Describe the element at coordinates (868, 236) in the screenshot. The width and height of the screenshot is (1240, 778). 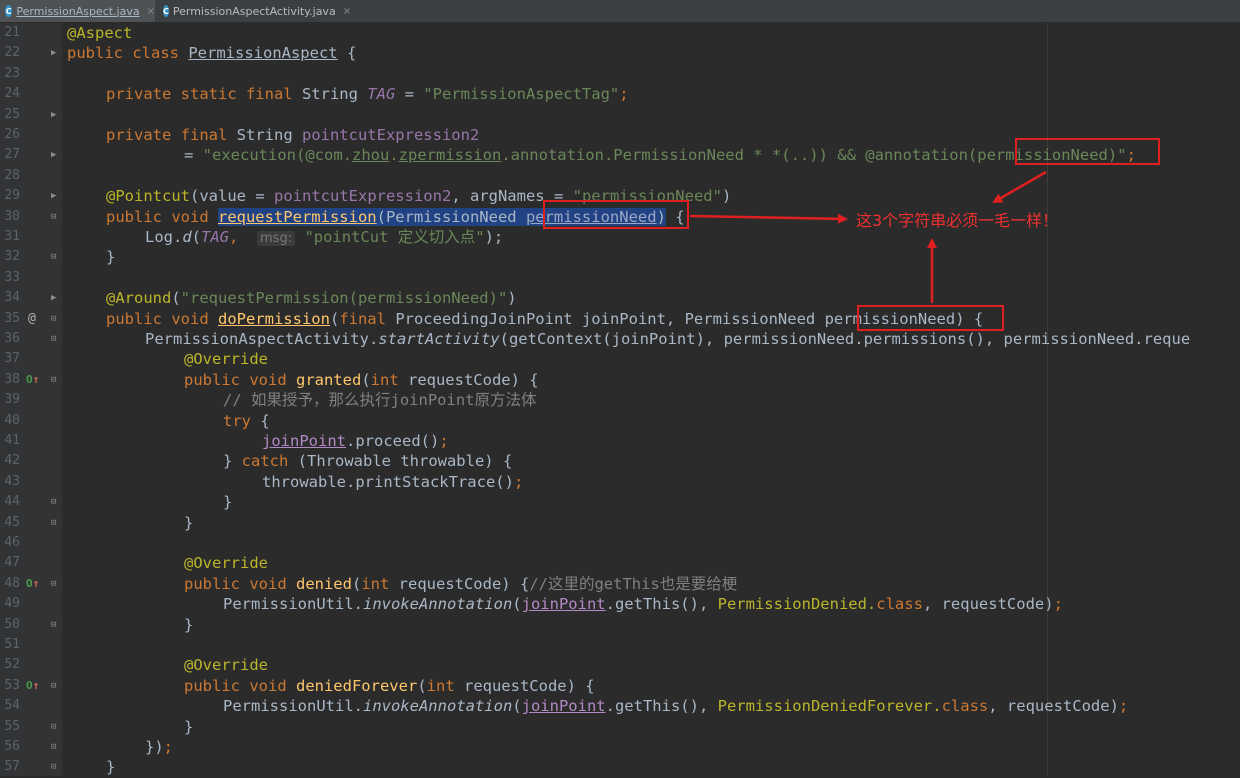
I see `callout-arrows` at that location.